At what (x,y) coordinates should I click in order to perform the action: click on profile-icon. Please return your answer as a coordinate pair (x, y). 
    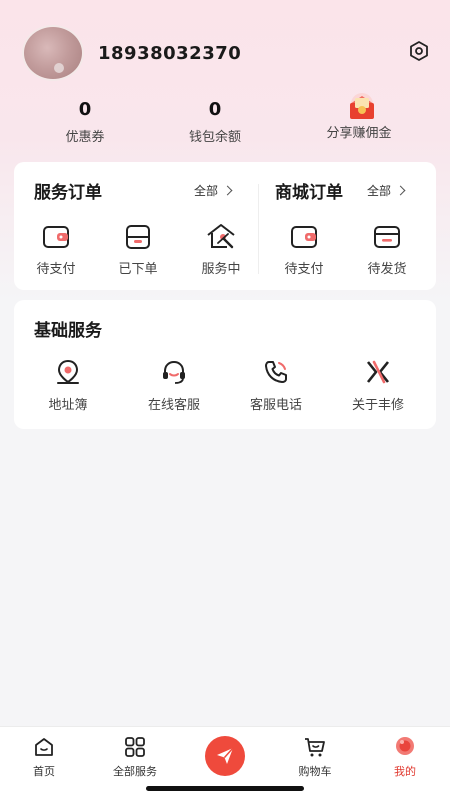
    Looking at the image, I should click on (405, 746).